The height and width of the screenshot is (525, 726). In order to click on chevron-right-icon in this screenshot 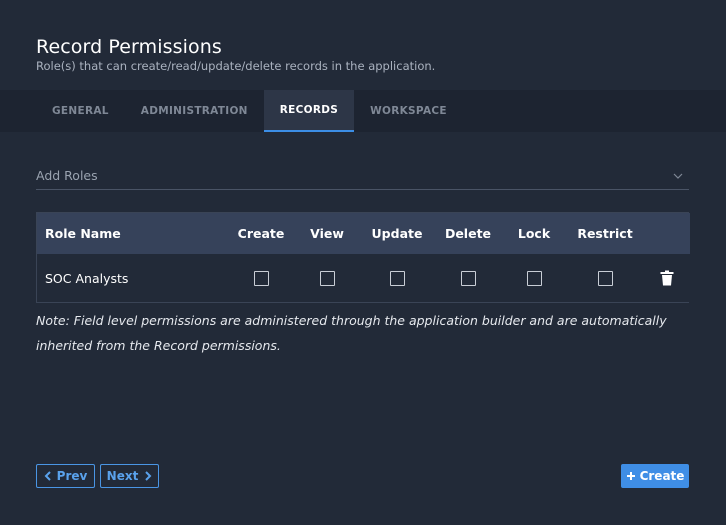, I will do `click(148, 476)`.